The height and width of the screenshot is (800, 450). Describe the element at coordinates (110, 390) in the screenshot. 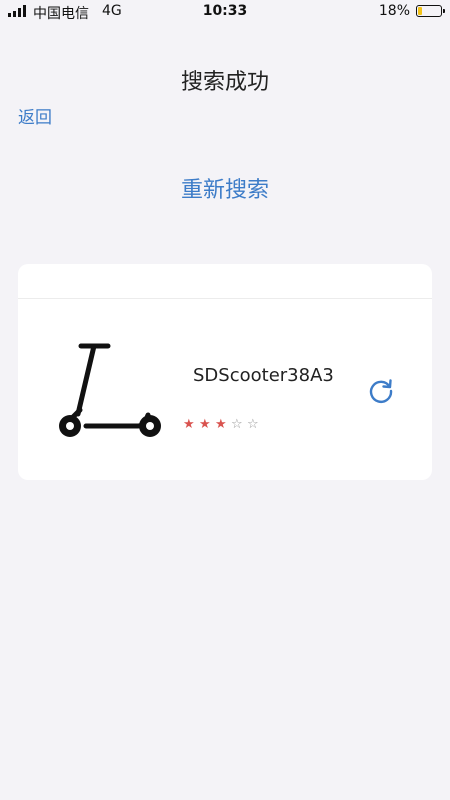

I see `scooter-icon` at that location.